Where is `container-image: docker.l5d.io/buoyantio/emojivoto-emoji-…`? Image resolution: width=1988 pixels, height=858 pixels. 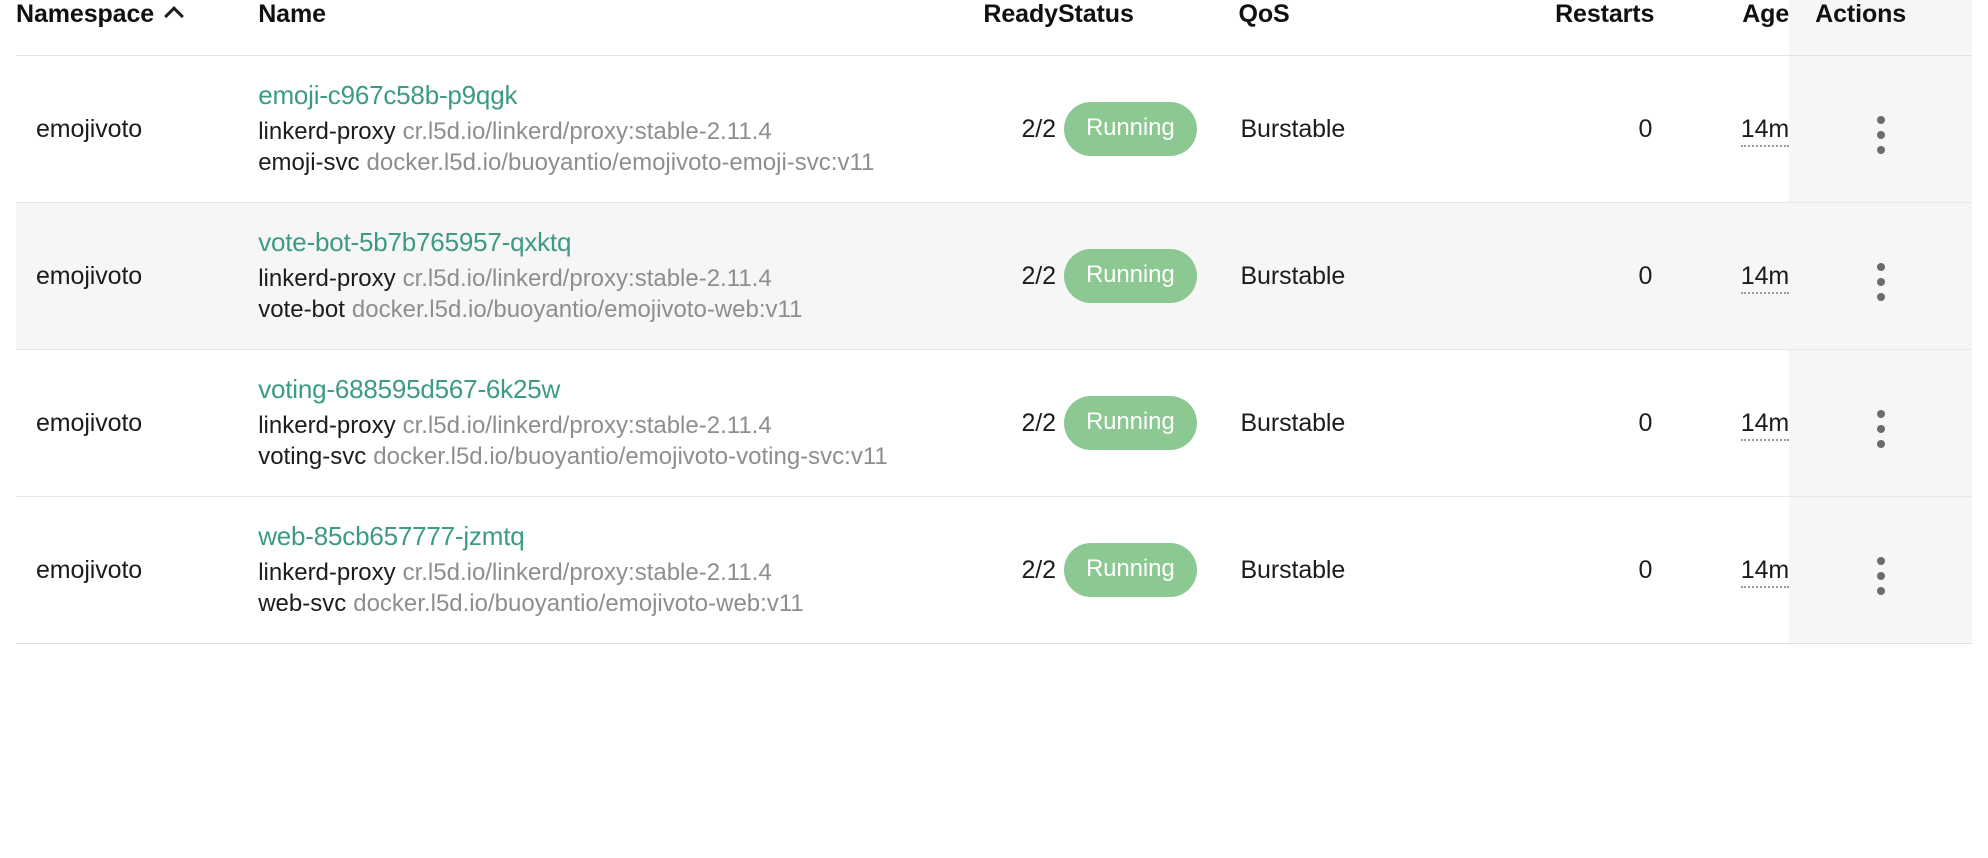 container-image: docker.l5d.io/buoyantio/emojivoto-emoji-… is located at coordinates (620, 162).